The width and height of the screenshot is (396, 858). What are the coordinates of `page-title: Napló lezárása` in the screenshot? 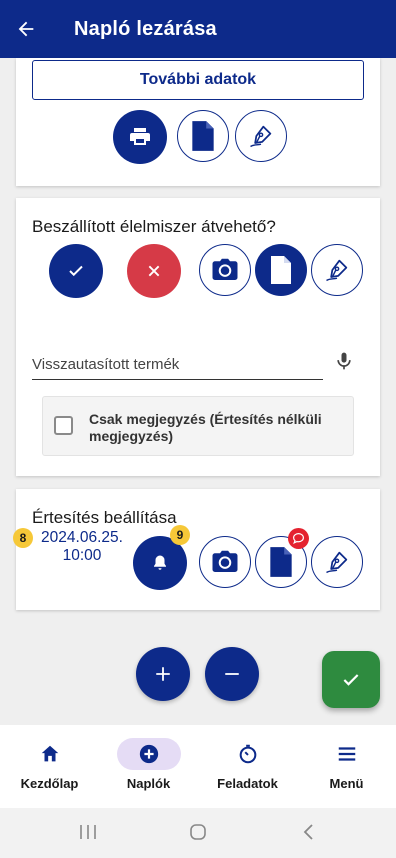 It's located at (145, 28).